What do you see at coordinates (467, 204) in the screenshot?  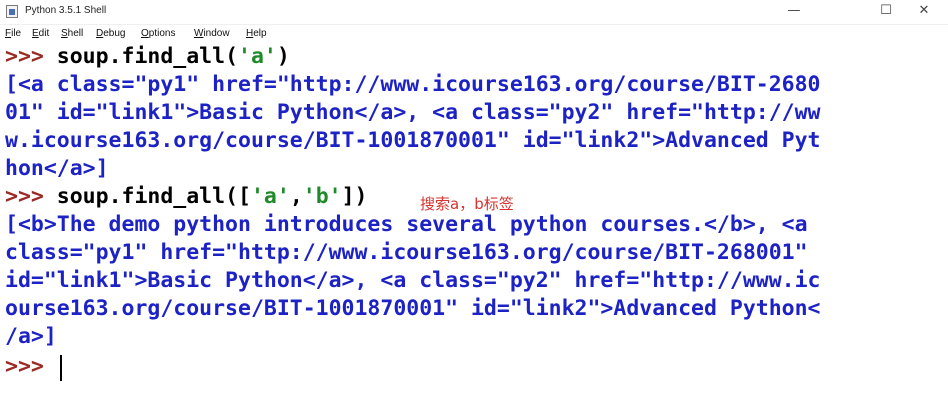 I see `annotation-label: 搜索a，b标签` at bounding box center [467, 204].